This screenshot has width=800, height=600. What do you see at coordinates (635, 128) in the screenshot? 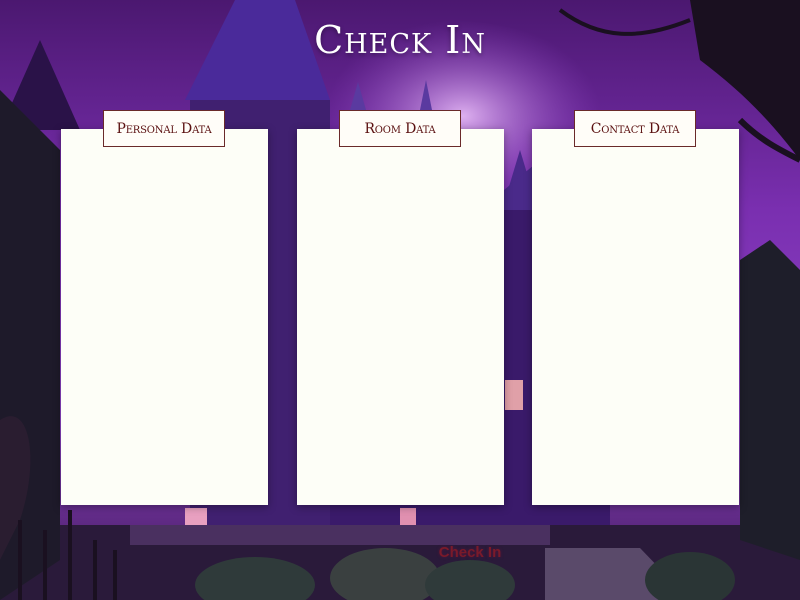
I see `tab-contact-data: Contact Data` at bounding box center [635, 128].